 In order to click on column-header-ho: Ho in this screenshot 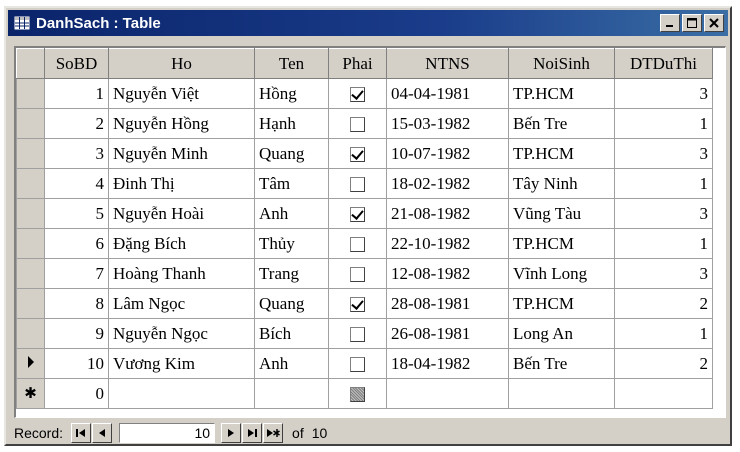, I will do `click(181, 63)`.